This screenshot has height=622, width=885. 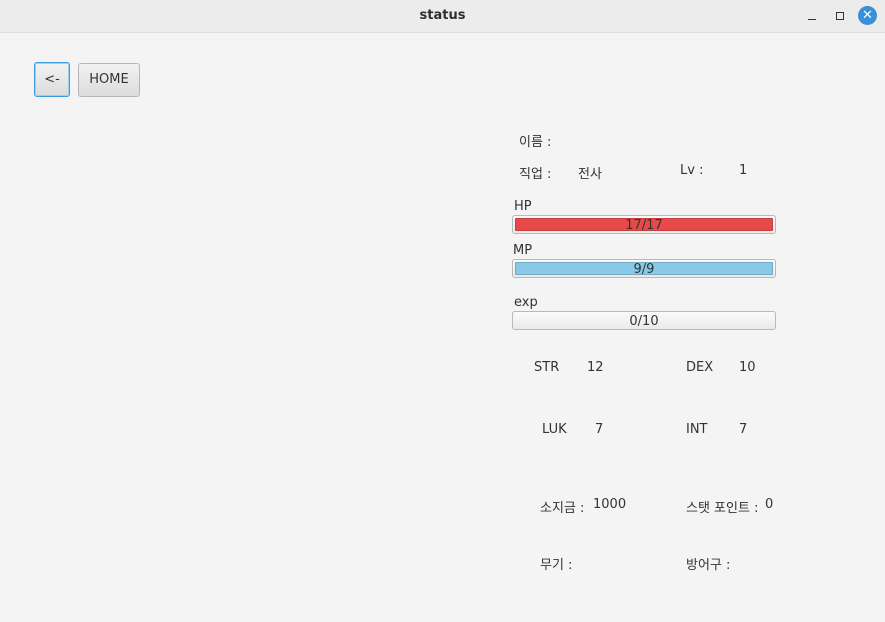 I want to click on stat-points-label: 스탯 포인트 :, so click(x=722, y=508).